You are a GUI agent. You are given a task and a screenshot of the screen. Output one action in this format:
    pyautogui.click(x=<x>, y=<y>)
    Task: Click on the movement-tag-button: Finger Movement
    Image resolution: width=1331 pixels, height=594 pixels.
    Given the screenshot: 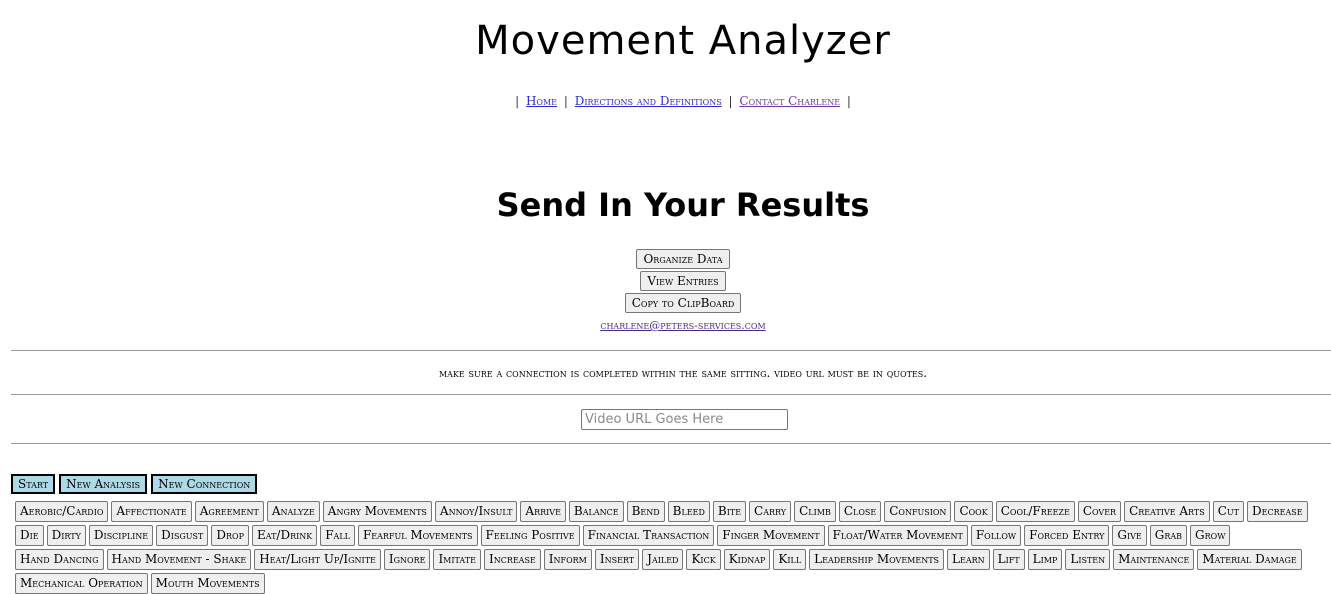 What is the action you would take?
    pyautogui.click(x=771, y=535)
    